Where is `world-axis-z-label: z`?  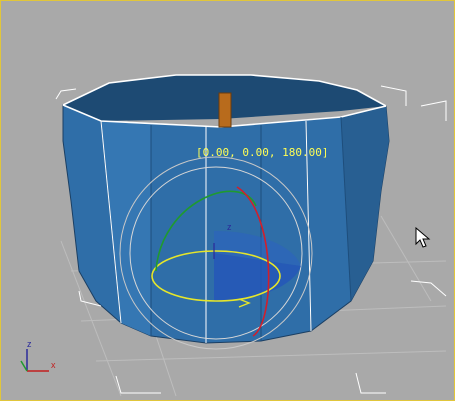 world-axis-z-label: z is located at coordinates (29, 344).